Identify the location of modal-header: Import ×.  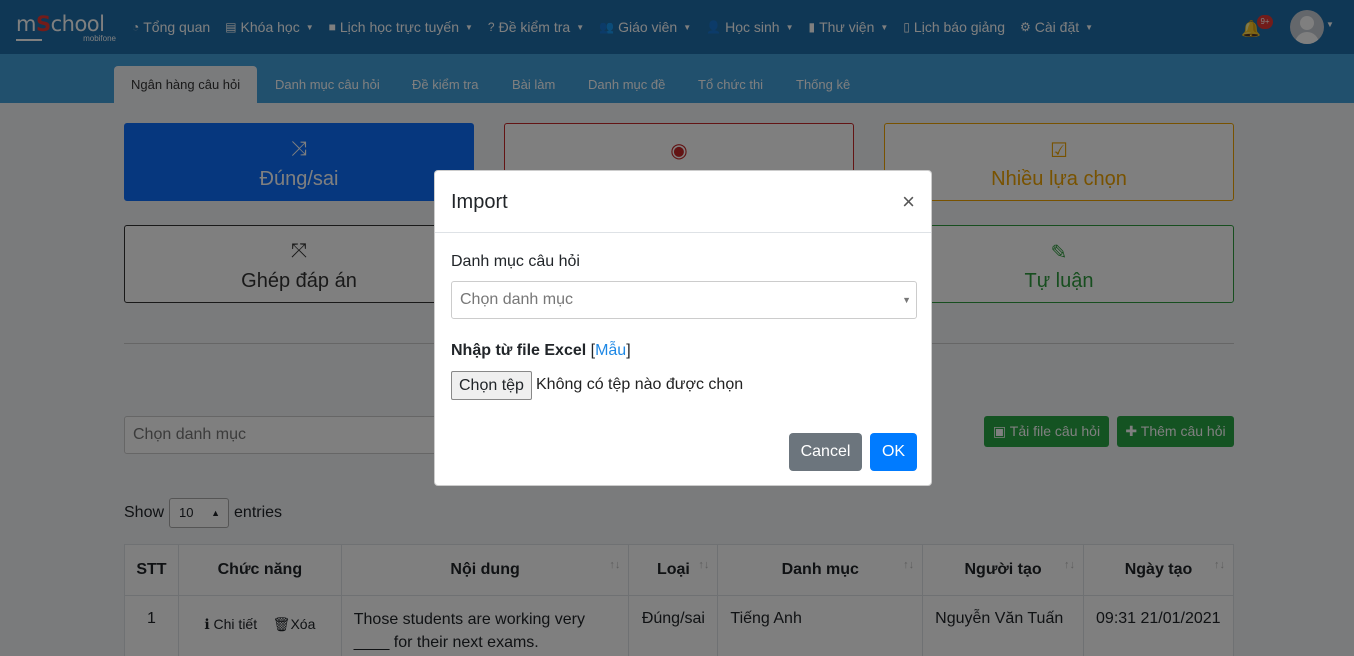
(683, 202).